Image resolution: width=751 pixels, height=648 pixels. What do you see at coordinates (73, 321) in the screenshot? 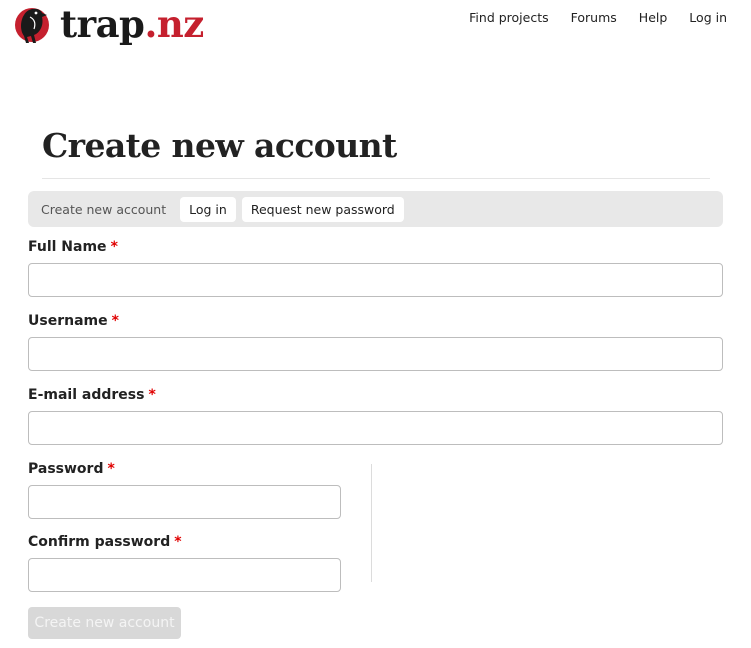
I see `username-label: Username *` at bounding box center [73, 321].